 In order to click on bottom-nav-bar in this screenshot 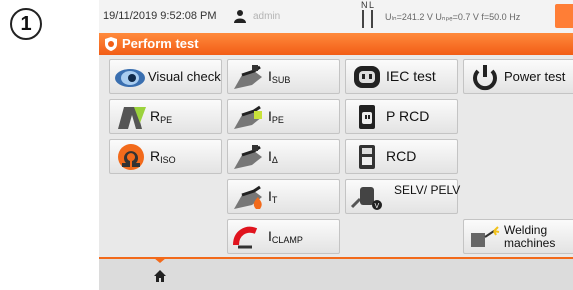, I will do `click(336, 273)`.